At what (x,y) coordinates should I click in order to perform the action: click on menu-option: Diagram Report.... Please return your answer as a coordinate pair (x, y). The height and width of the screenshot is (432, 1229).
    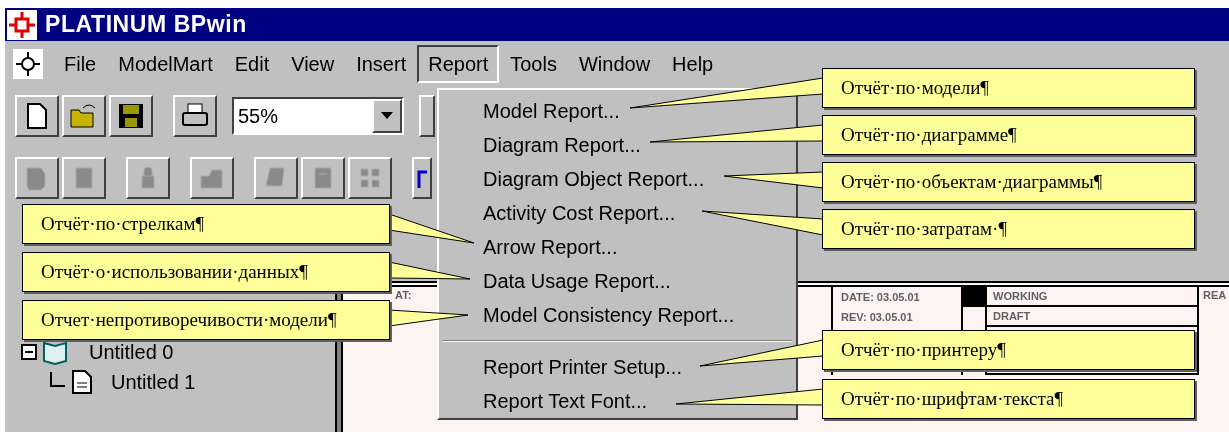
    Looking at the image, I should click on (617, 145).